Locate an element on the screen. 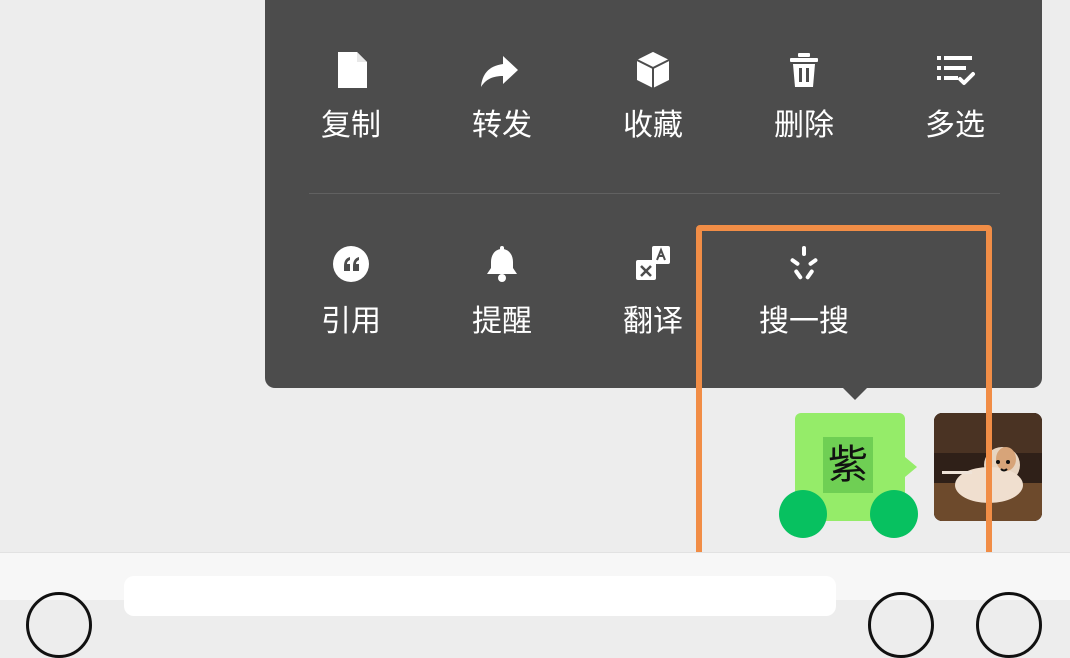 The image size is (1070, 658). menu-quote-label: 引用 is located at coordinates (351, 321).